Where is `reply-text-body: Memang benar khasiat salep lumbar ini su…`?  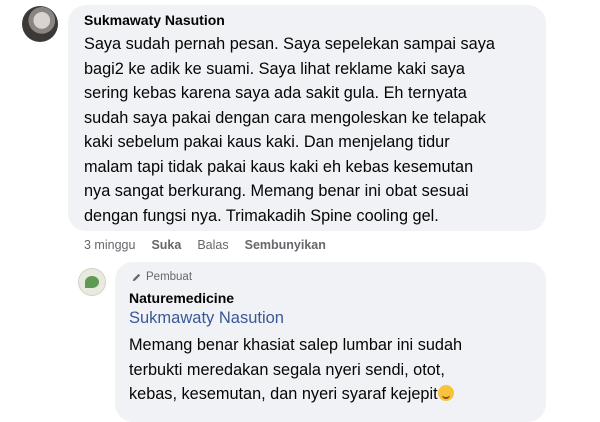
reply-text-body: Memang benar khasiat salep lumbar ini su… is located at coordinates (296, 369).